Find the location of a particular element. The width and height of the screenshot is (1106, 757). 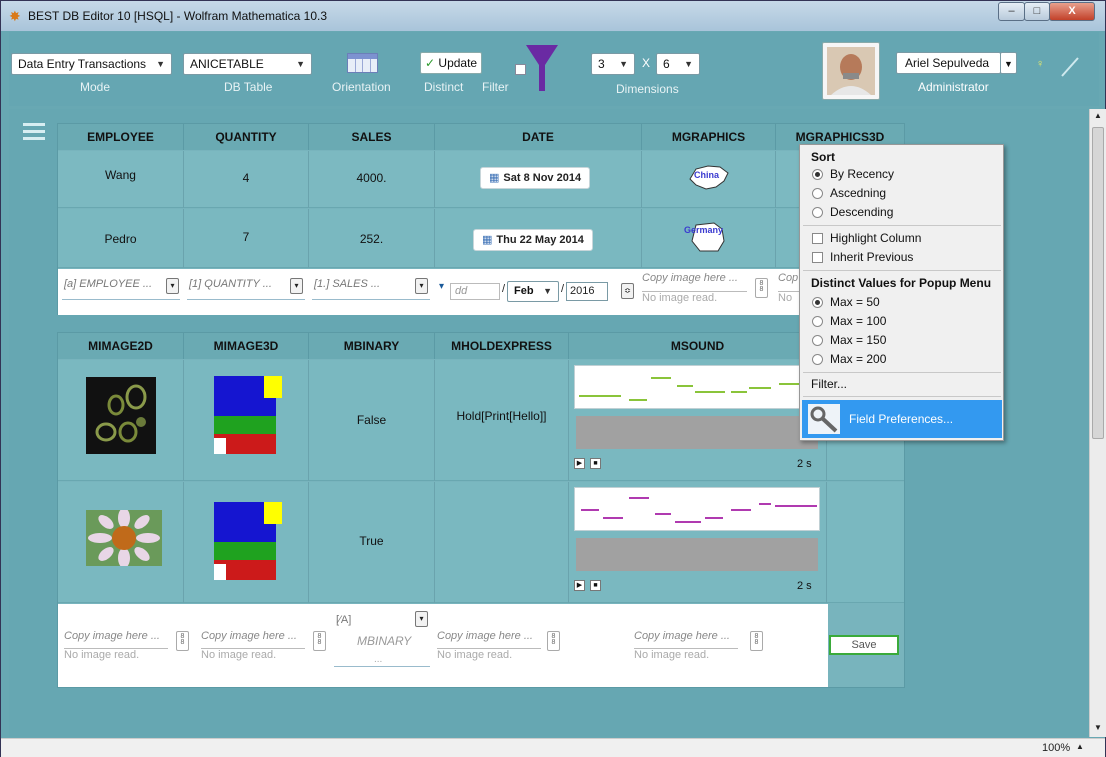

quantity-dropdown: ▾ is located at coordinates (296, 286).